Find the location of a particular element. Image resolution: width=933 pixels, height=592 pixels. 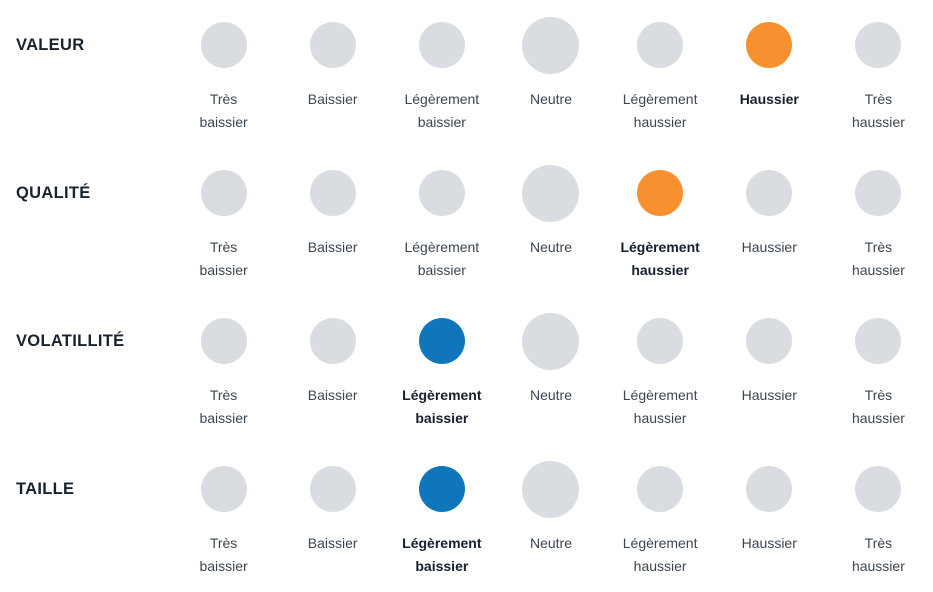

row-label-3: TAILLE is located at coordinates (45, 488).